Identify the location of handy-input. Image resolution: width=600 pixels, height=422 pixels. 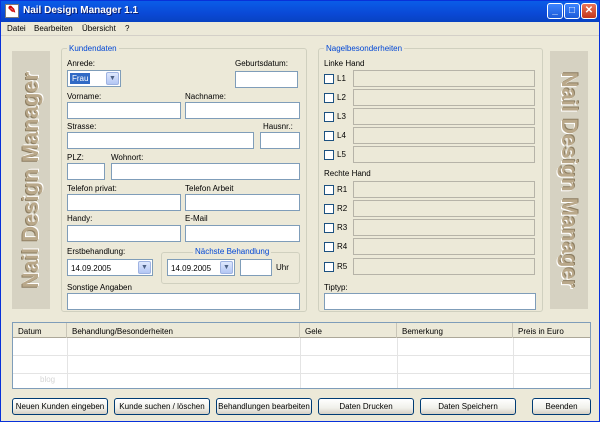
(124, 233).